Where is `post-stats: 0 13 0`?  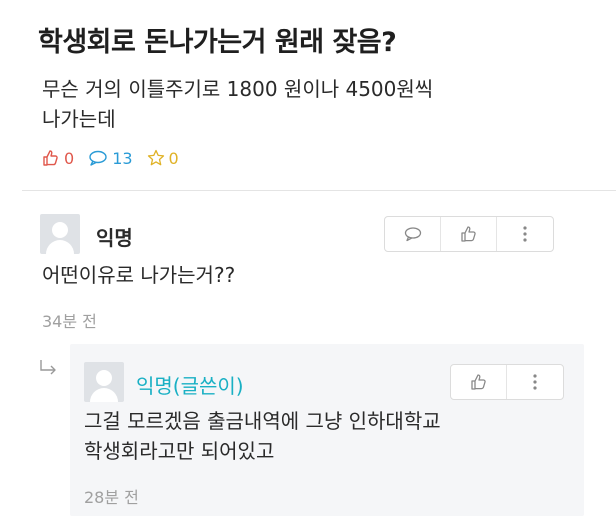
post-stats: 0 13 0 is located at coordinates (117, 158).